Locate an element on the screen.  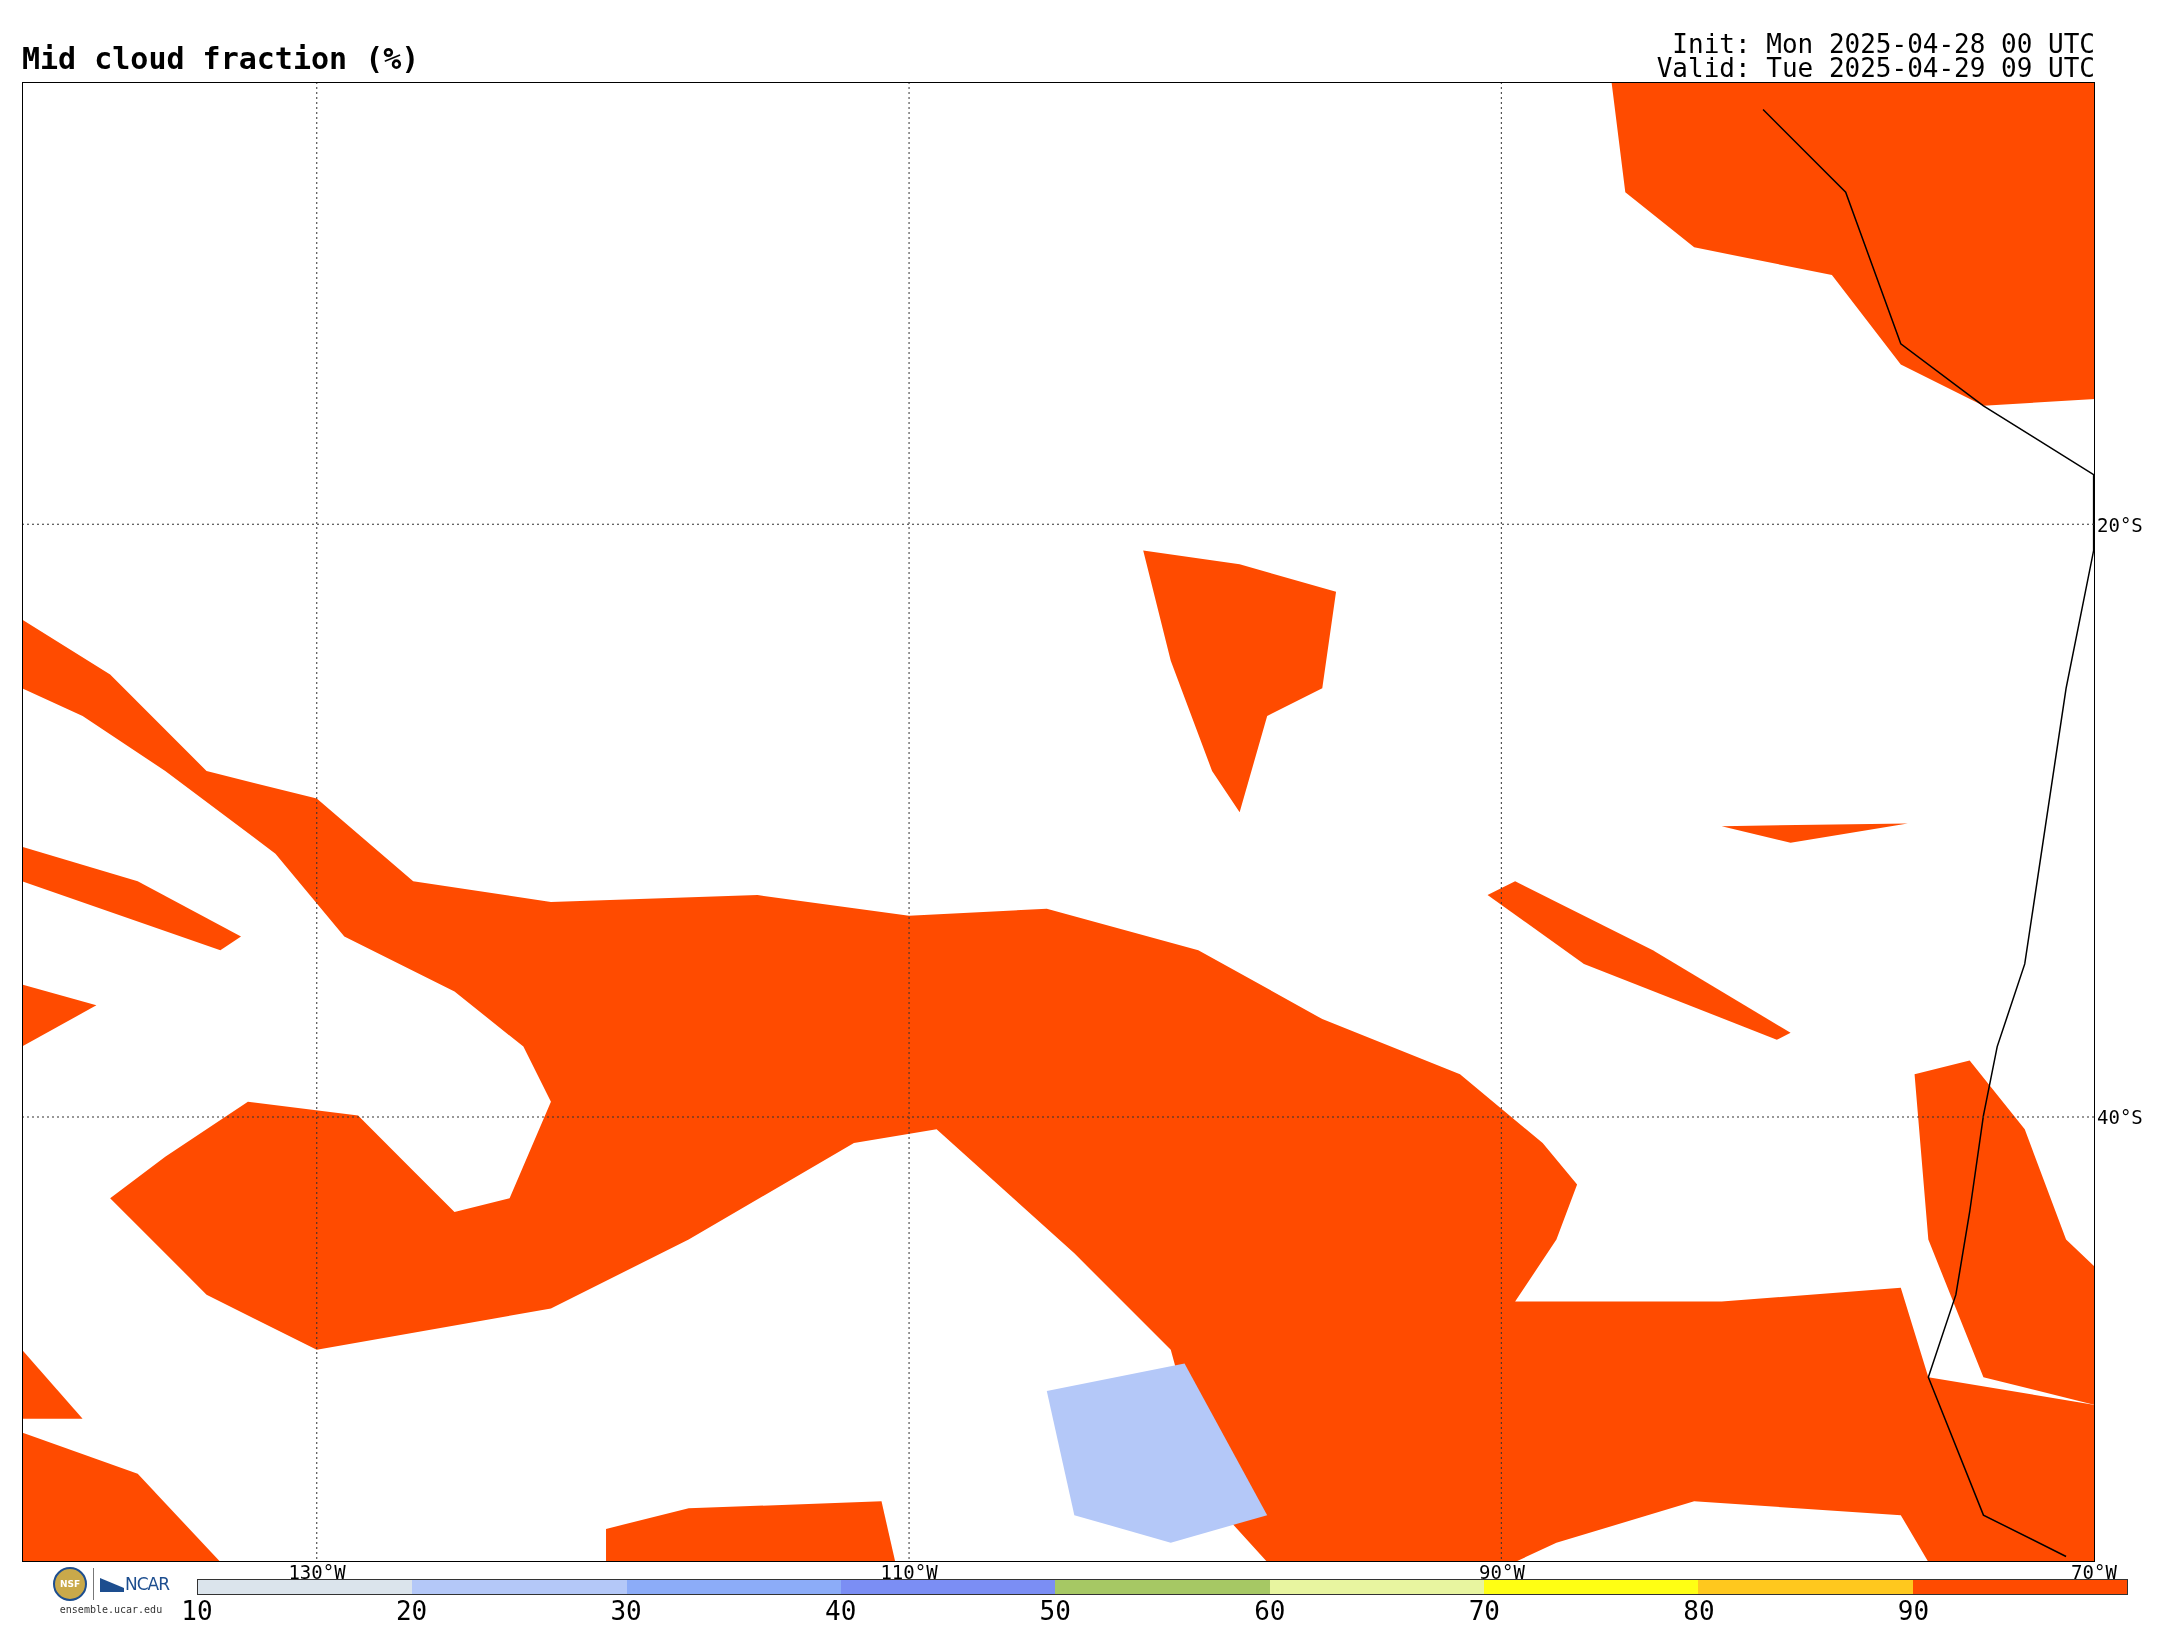
scale-tick-label: 50 is located at coordinates (1055, 1611).